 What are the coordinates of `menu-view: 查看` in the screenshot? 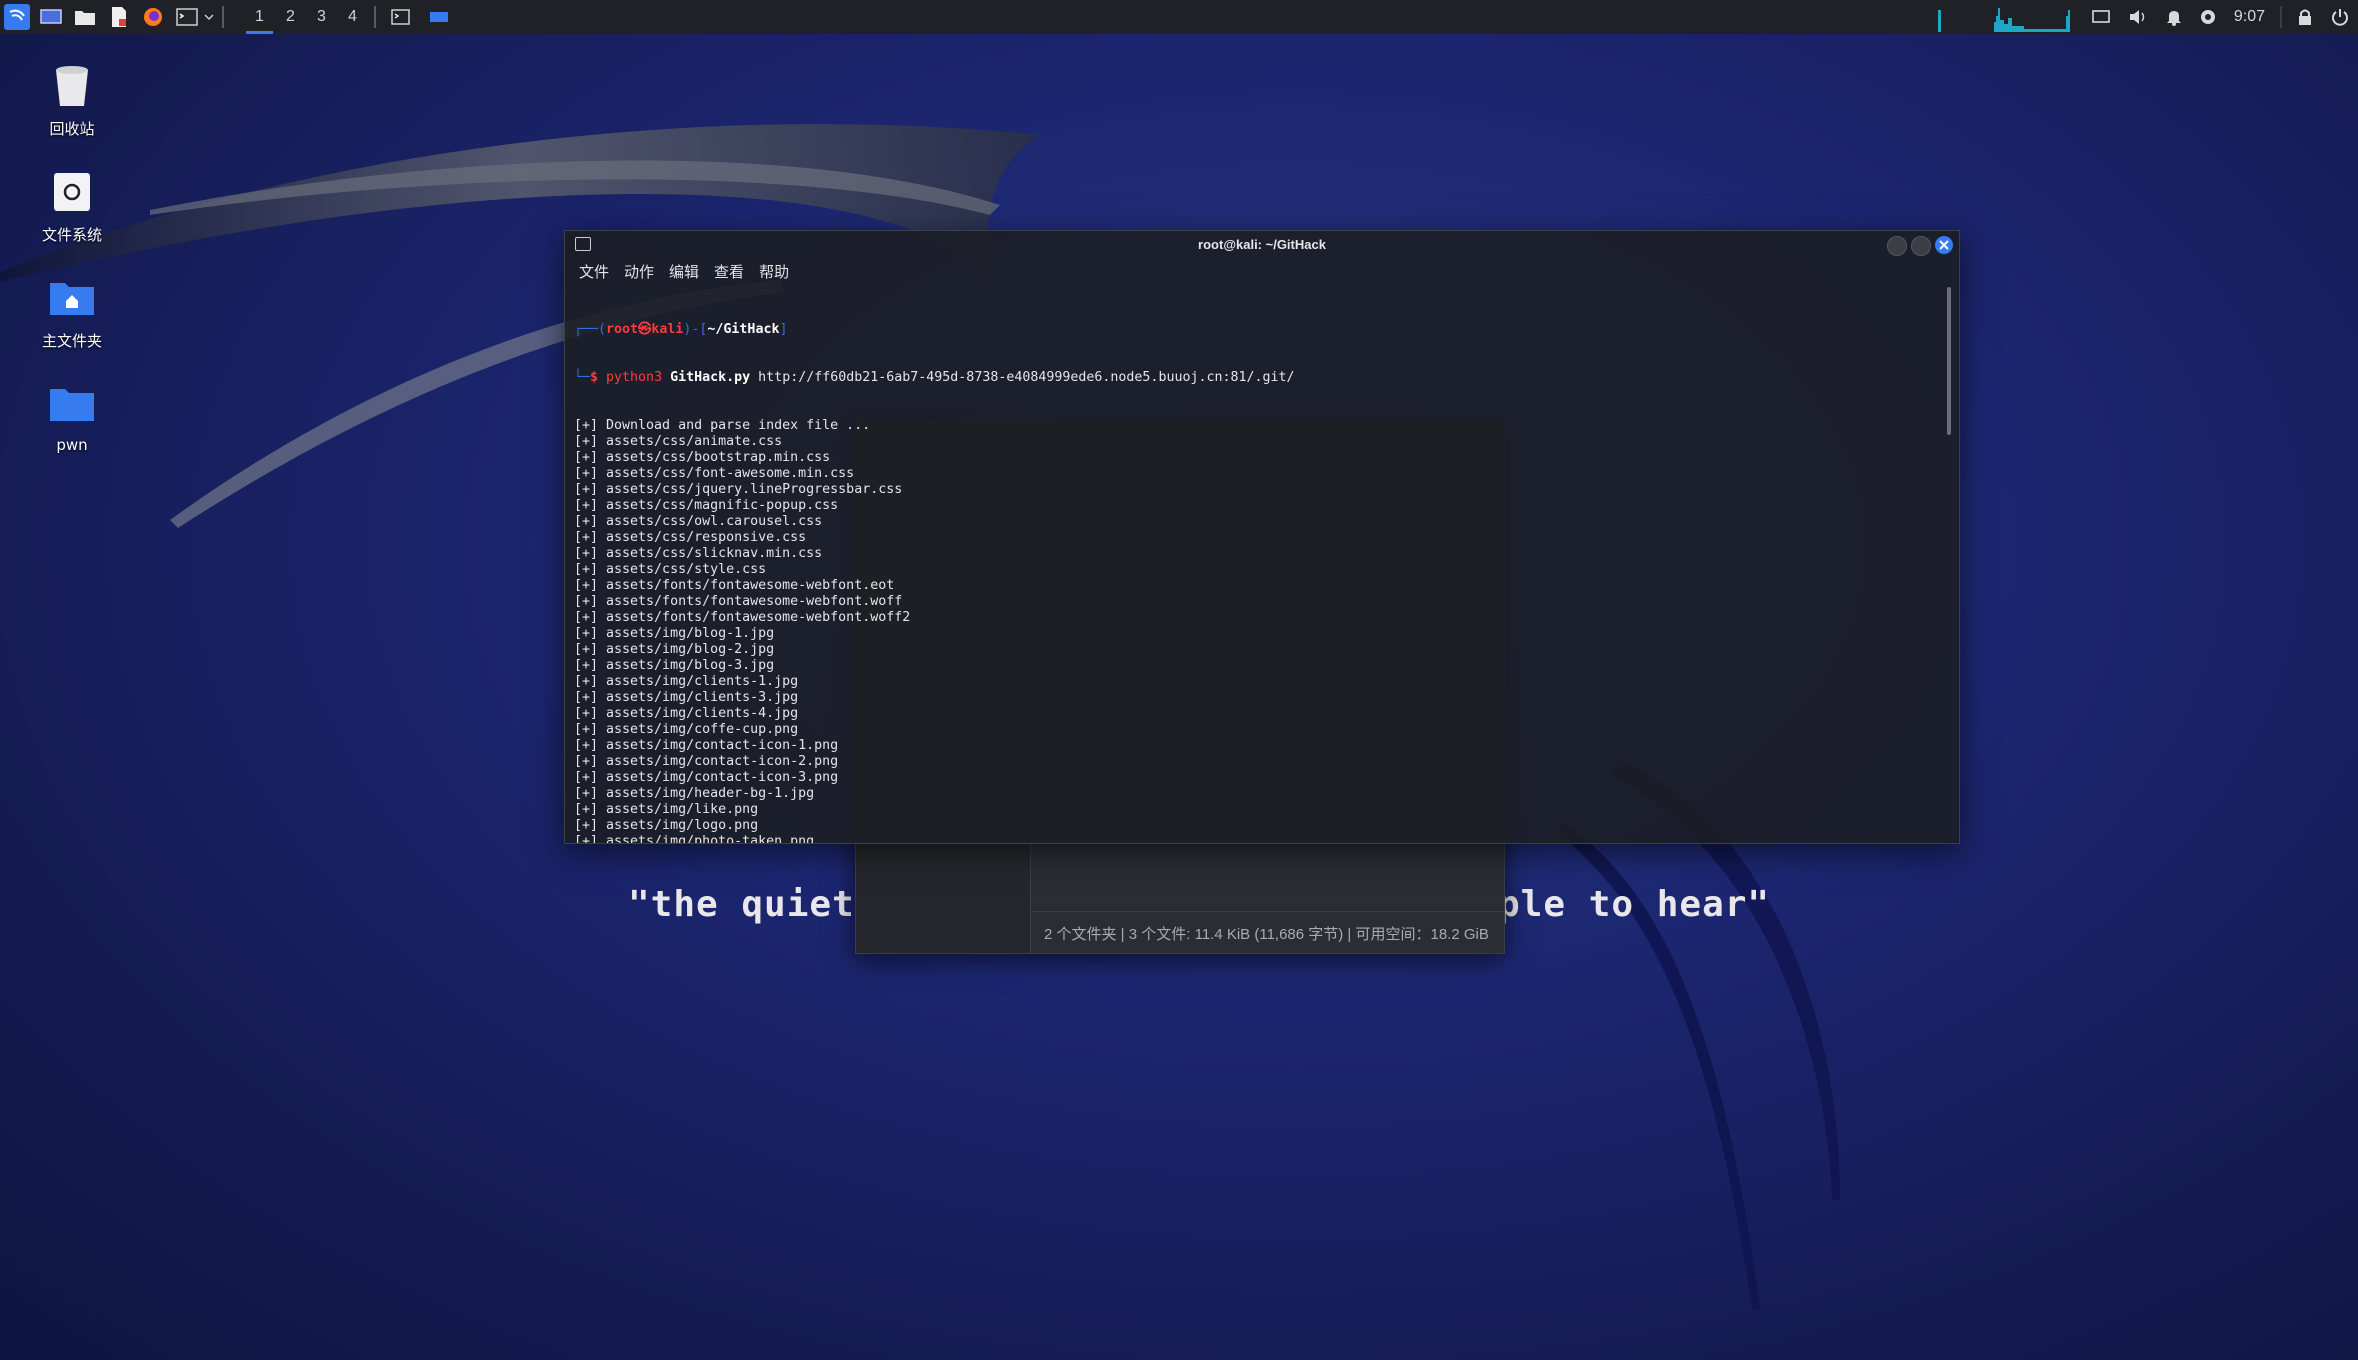 It's located at (729, 271).